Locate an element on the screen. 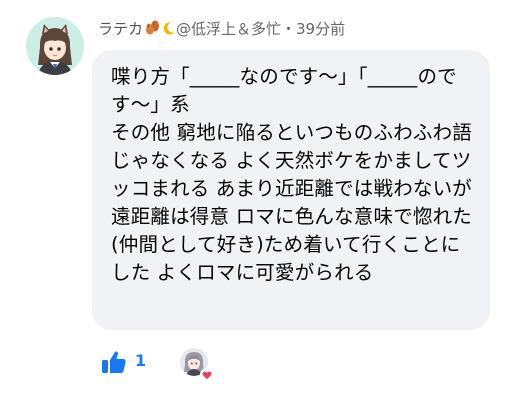 This screenshot has height=400, width=512. like-count: 1 is located at coordinates (140, 360).